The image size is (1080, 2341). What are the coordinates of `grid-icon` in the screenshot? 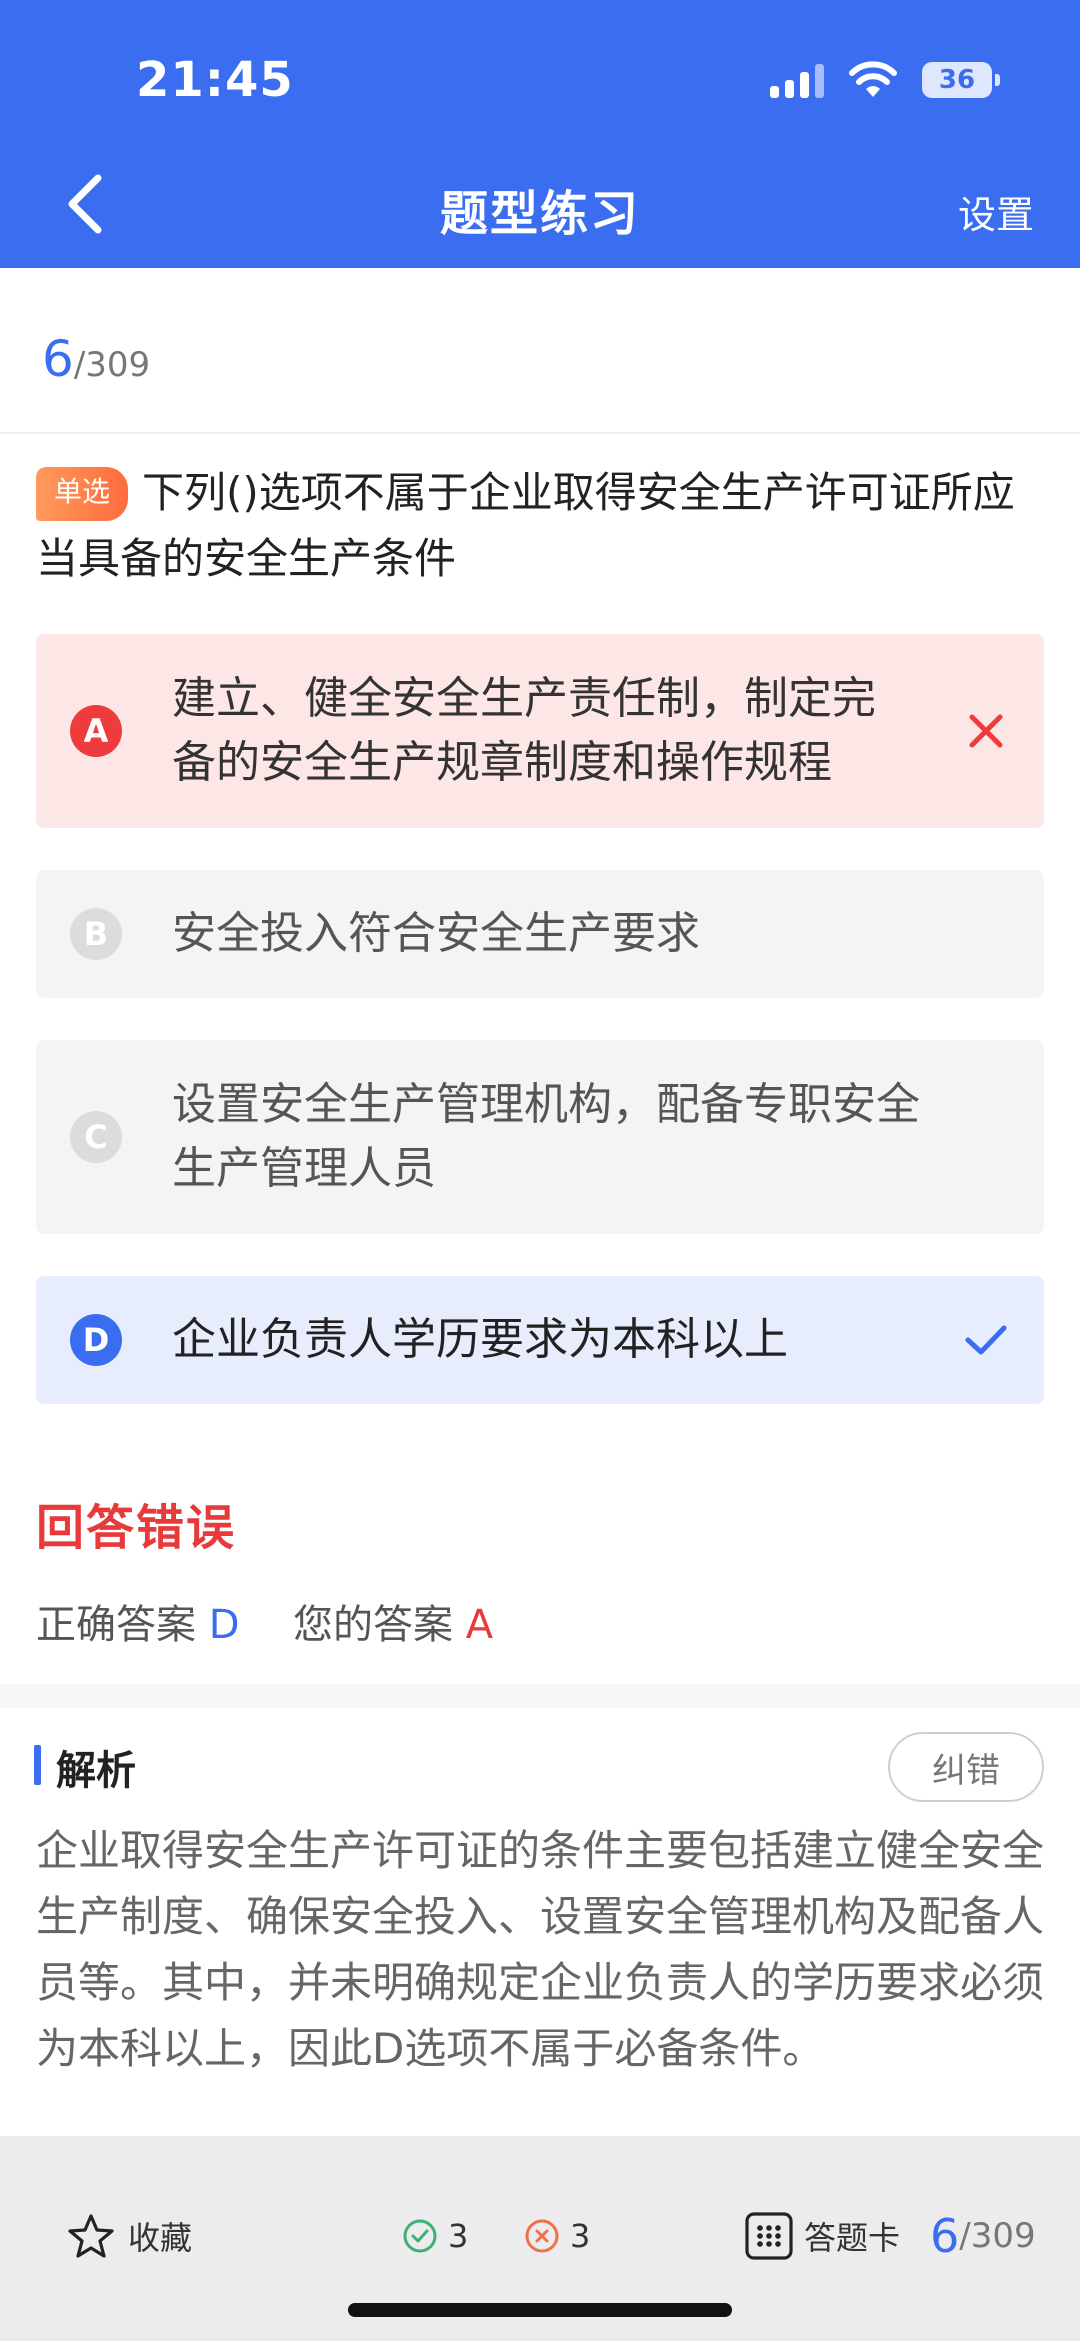 It's located at (769, 2236).